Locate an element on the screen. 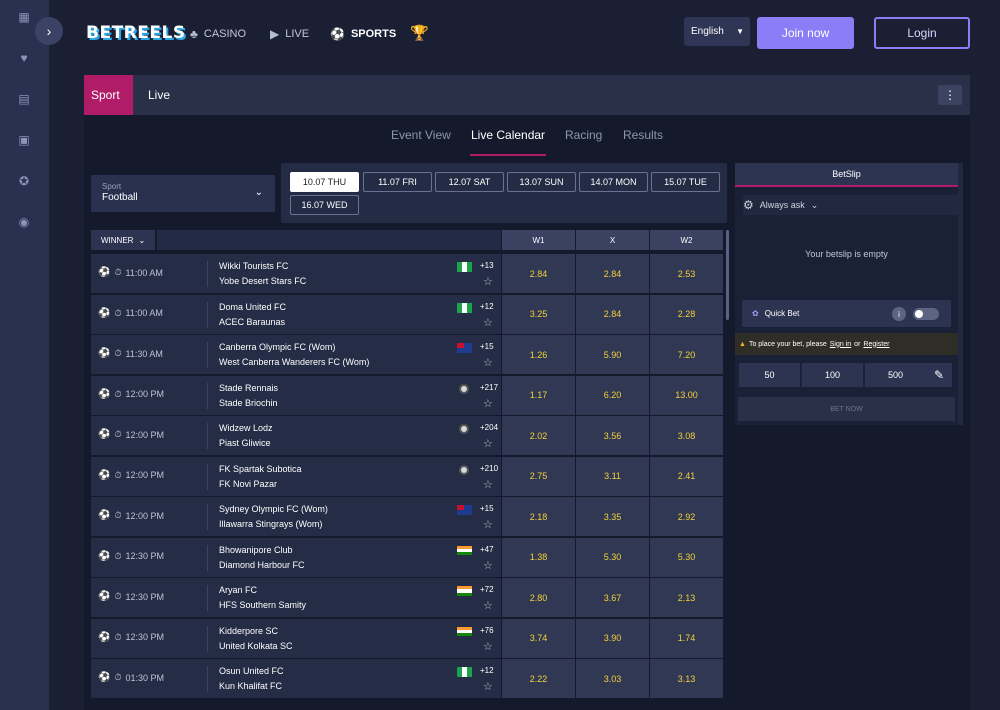 This screenshot has height=710, width=1000. odd-x: 5.30 is located at coordinates (612, 557).